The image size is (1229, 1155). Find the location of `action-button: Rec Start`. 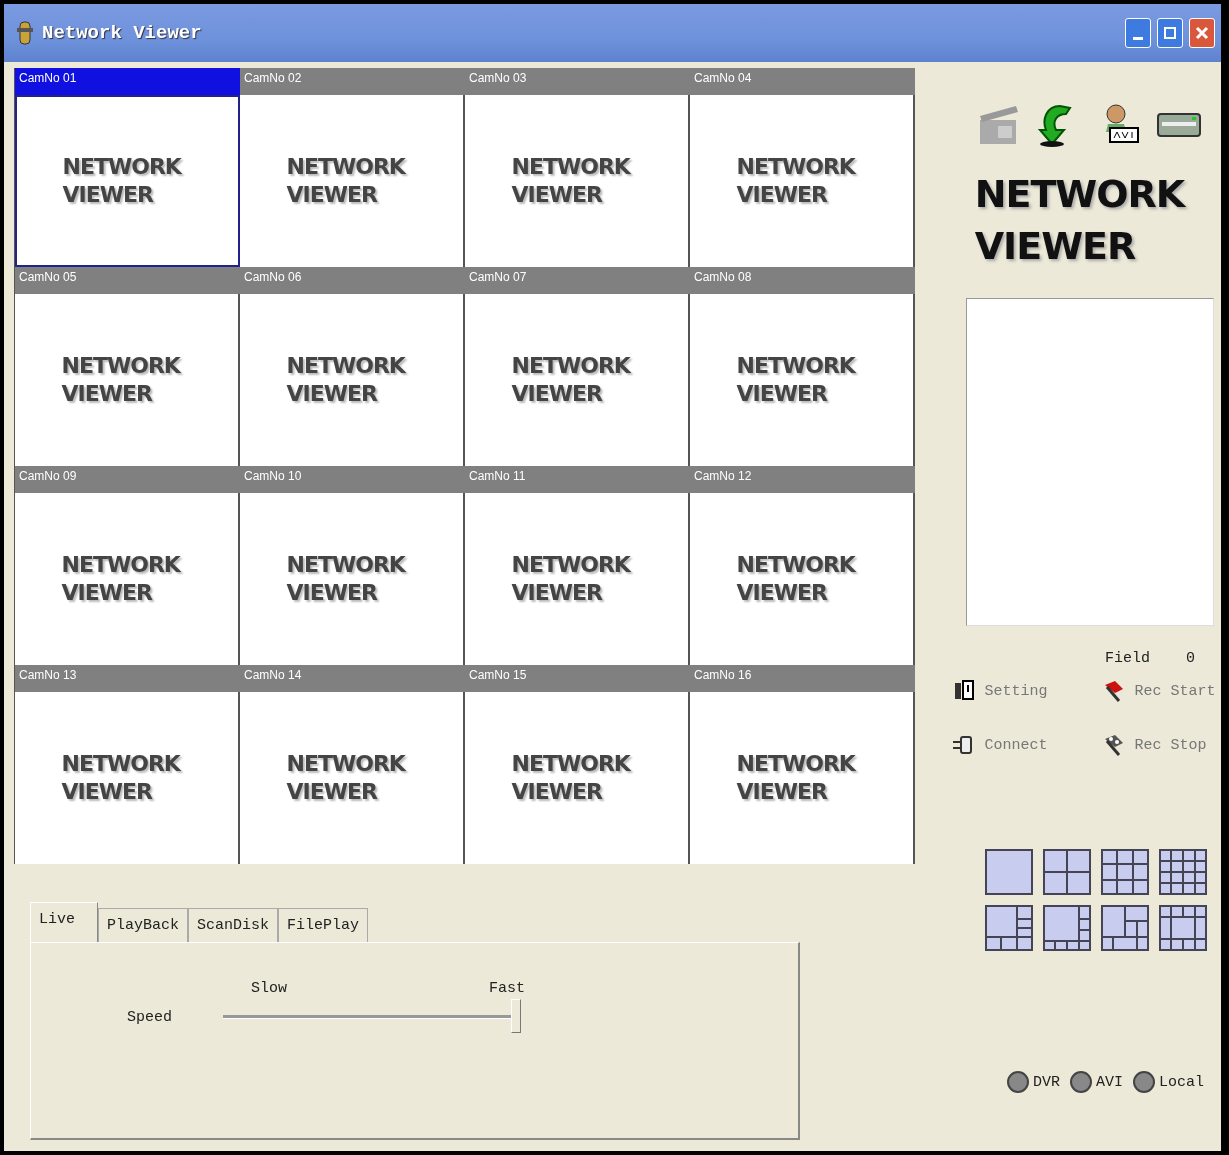

action-button: Rec Start is located at coordinates (1160, 691).